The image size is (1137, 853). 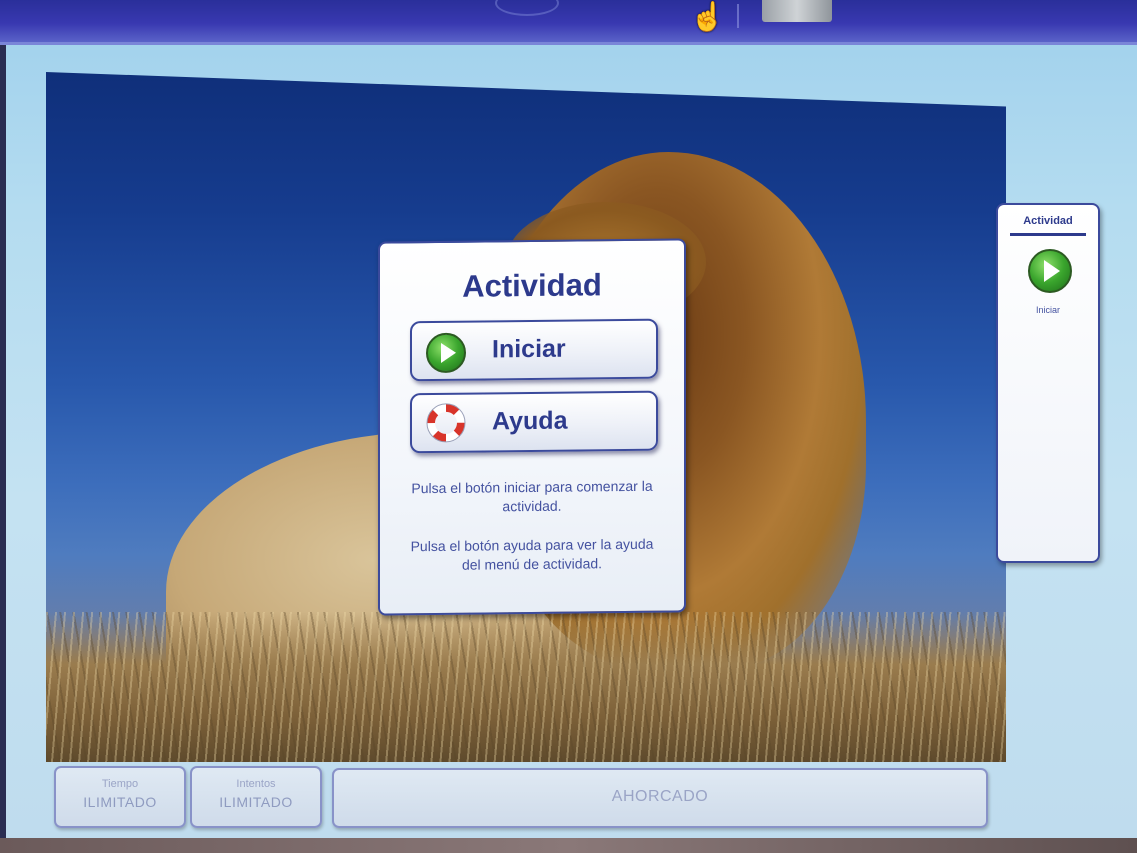 I want to click on activity-name: AHORCADO, so click(x=660, y=796).